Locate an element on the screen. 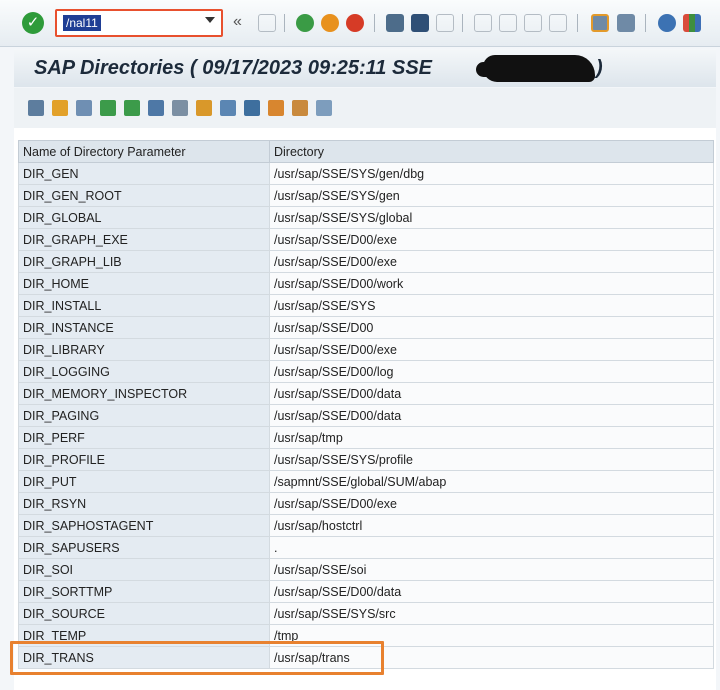 The height and width of the screenshot is (690, 720). cell-directory: /sapmnt/SSE/global/SUM/abap is located at coordinates (491, 481).